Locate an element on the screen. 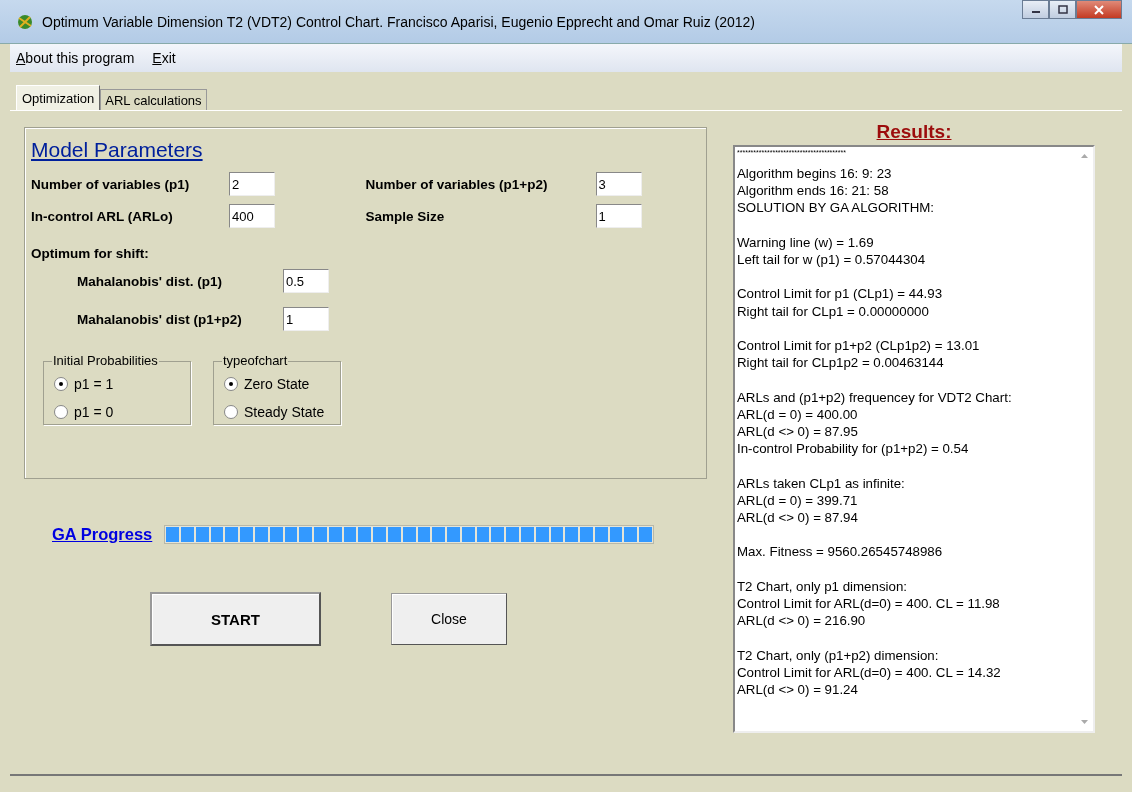 The width and height of the screenshot is (1132, 792). results-title: Results: is located at coordinates (914, 132).